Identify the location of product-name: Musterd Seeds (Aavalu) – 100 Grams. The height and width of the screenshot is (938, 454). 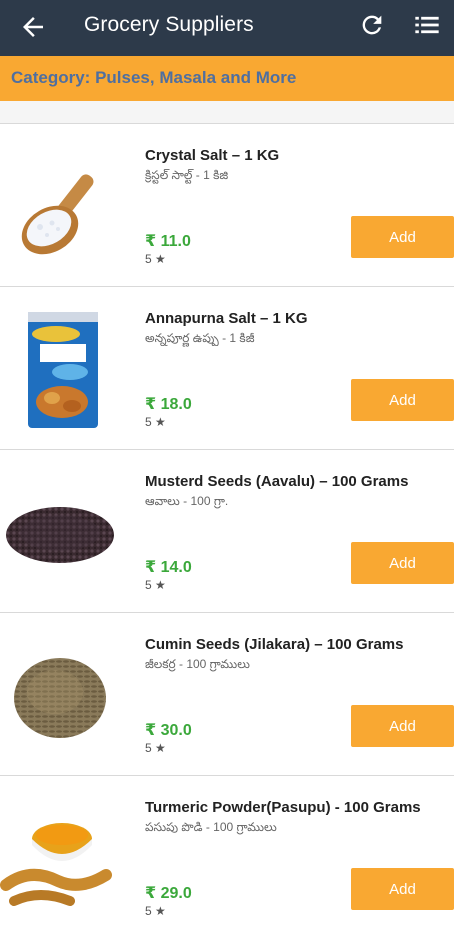
(277, 481).